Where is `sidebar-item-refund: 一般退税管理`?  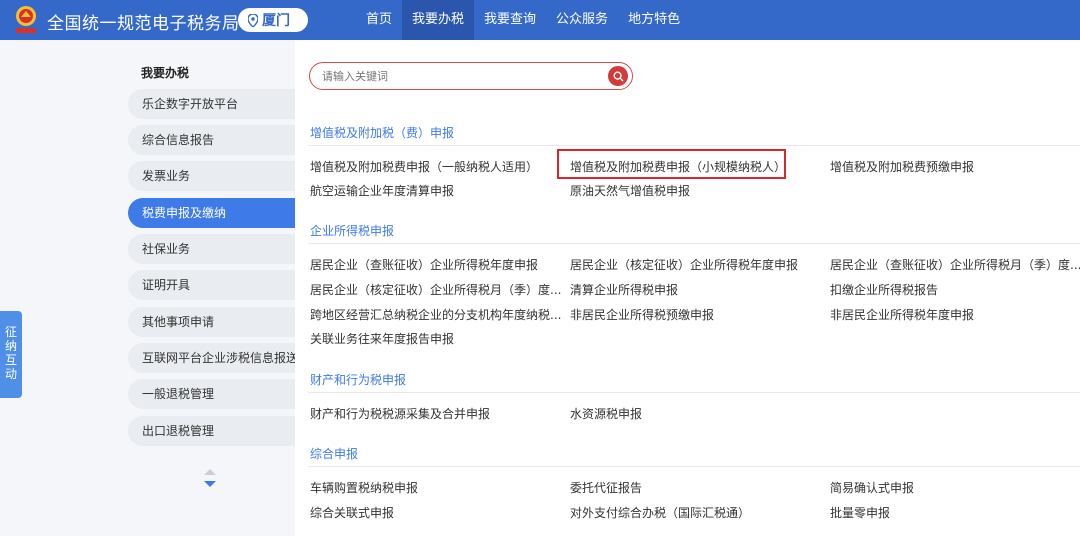 sidebar-item-refund: 一般退税管理 is located at coordinates (211, 394).